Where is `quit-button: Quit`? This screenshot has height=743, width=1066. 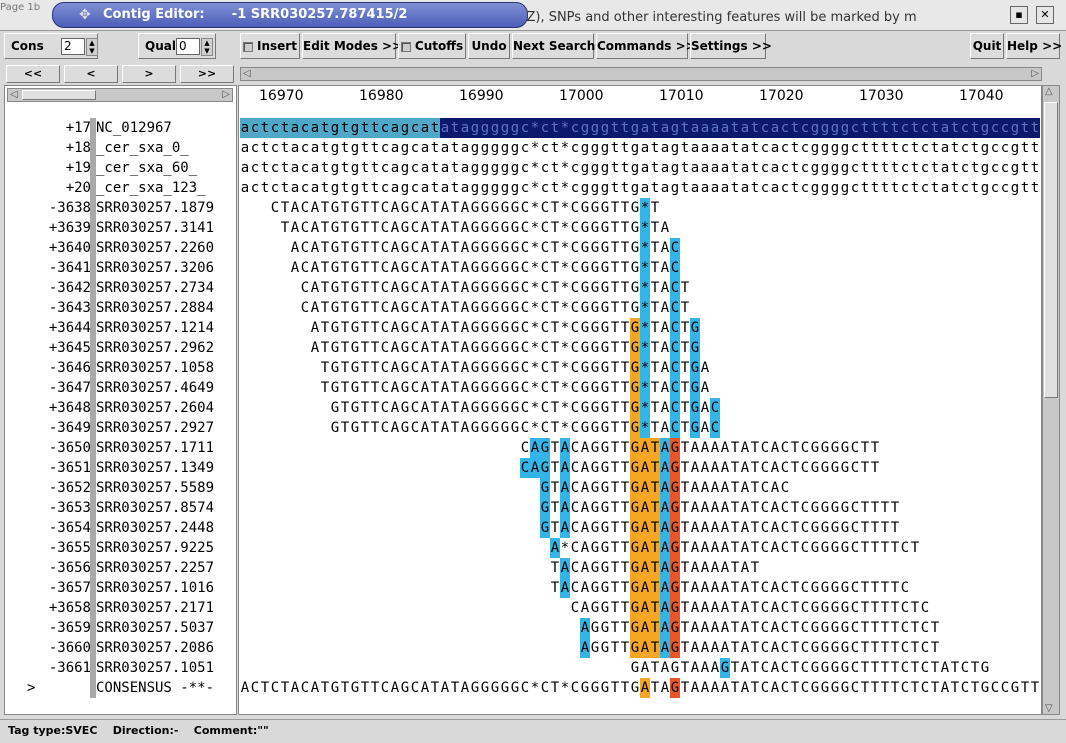 quit-button: Quit is located at coordinates (987, 46).